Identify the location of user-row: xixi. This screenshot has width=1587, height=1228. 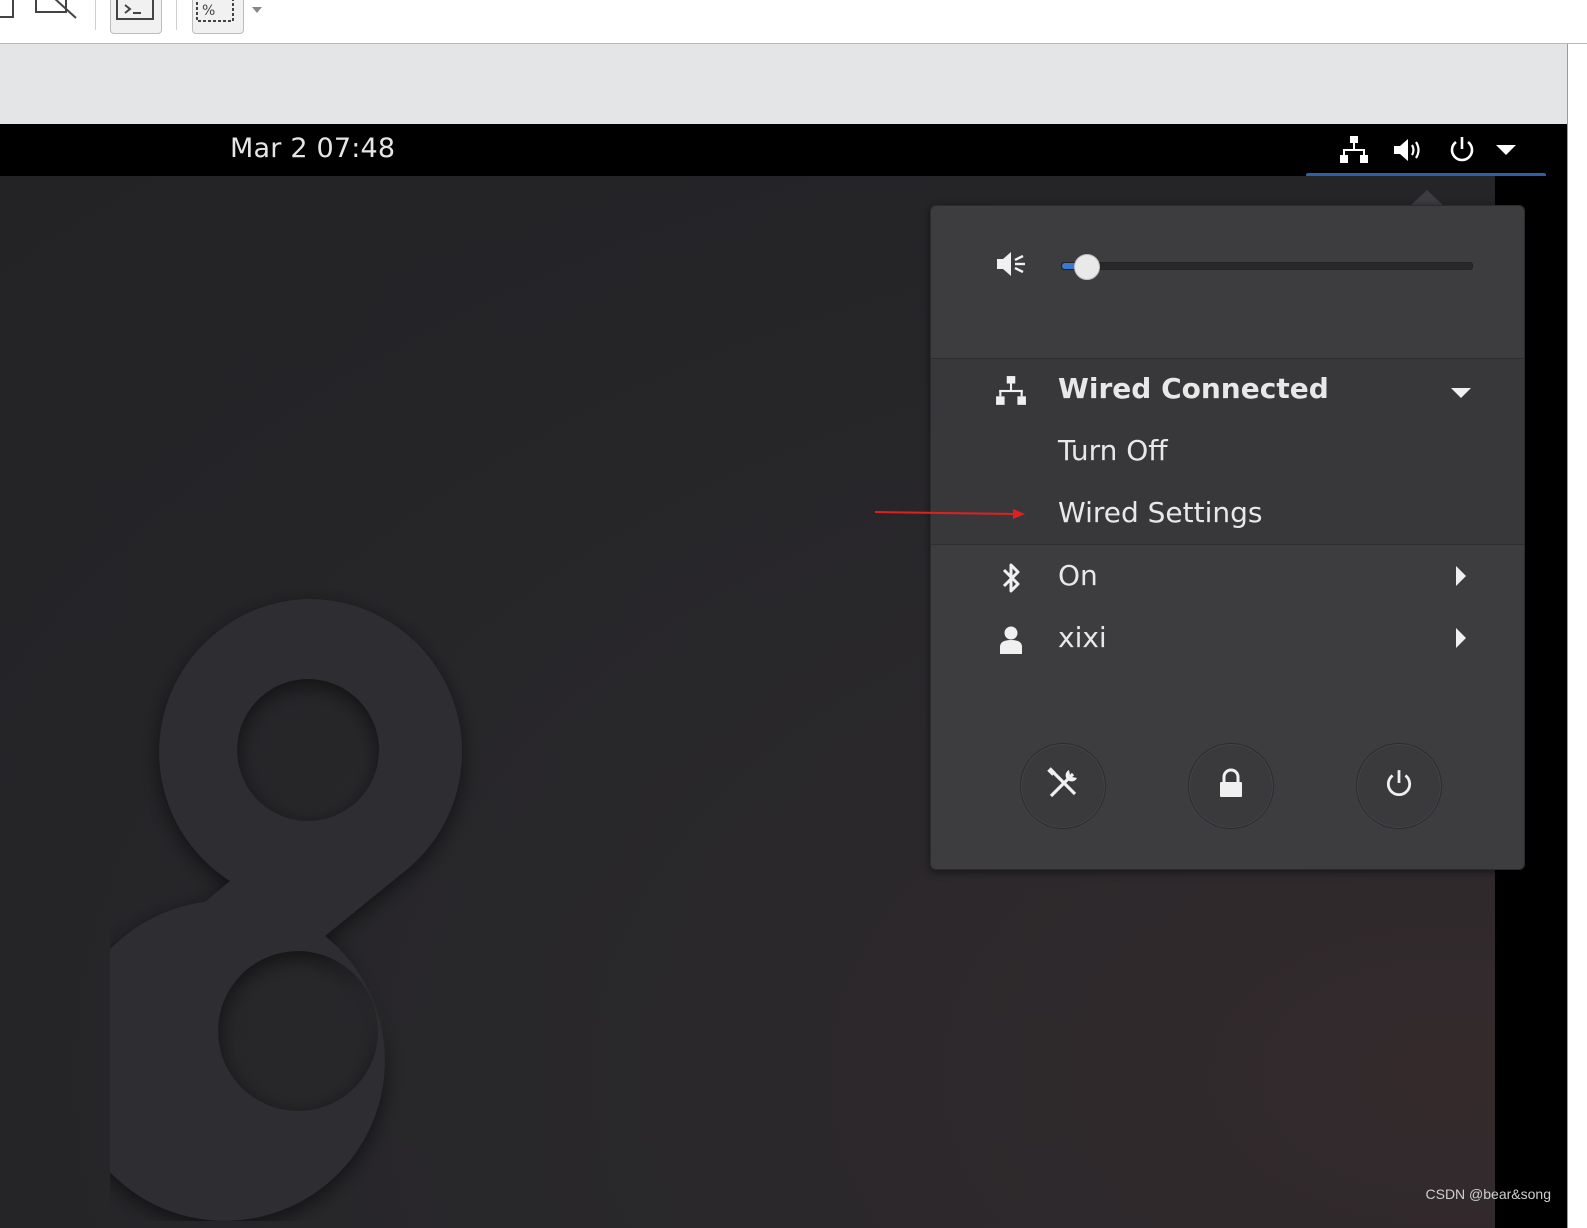
(1227, 638).